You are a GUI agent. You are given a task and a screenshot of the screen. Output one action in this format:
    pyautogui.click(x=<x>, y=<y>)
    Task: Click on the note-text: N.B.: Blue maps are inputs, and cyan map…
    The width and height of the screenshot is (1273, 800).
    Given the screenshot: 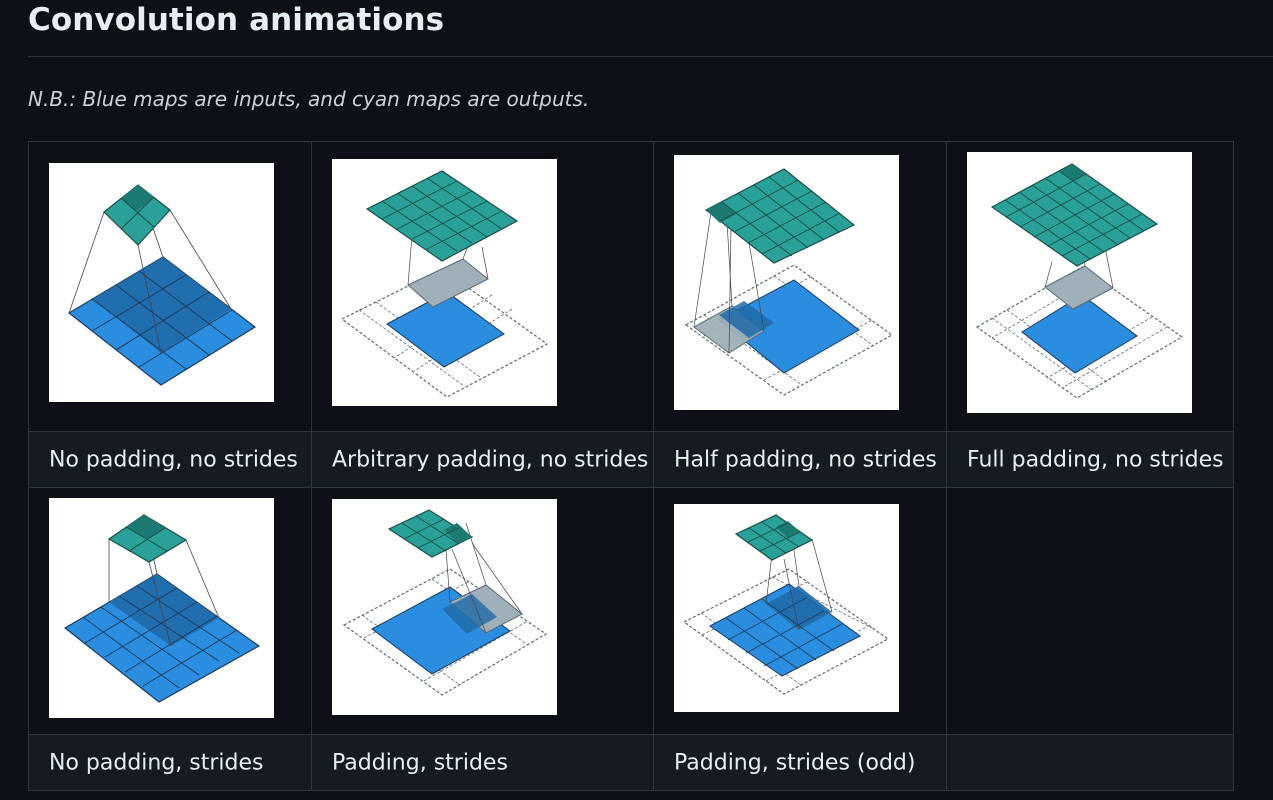 What is the action you would take?
    pyautogui.click(x=309, y=99)
    